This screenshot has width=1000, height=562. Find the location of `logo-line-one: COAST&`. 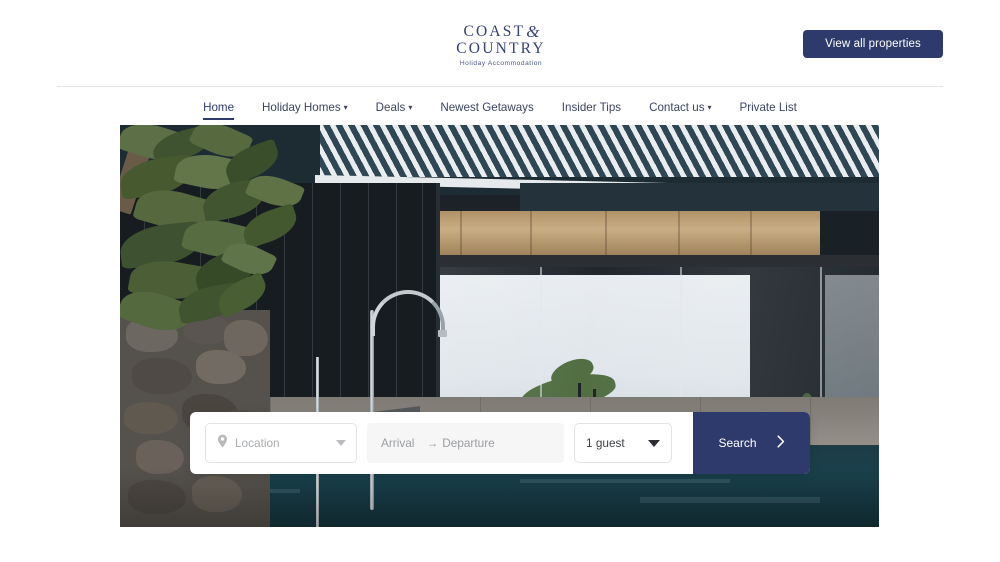

logo-line-one: COAST& is located at coordinates (501, 31).